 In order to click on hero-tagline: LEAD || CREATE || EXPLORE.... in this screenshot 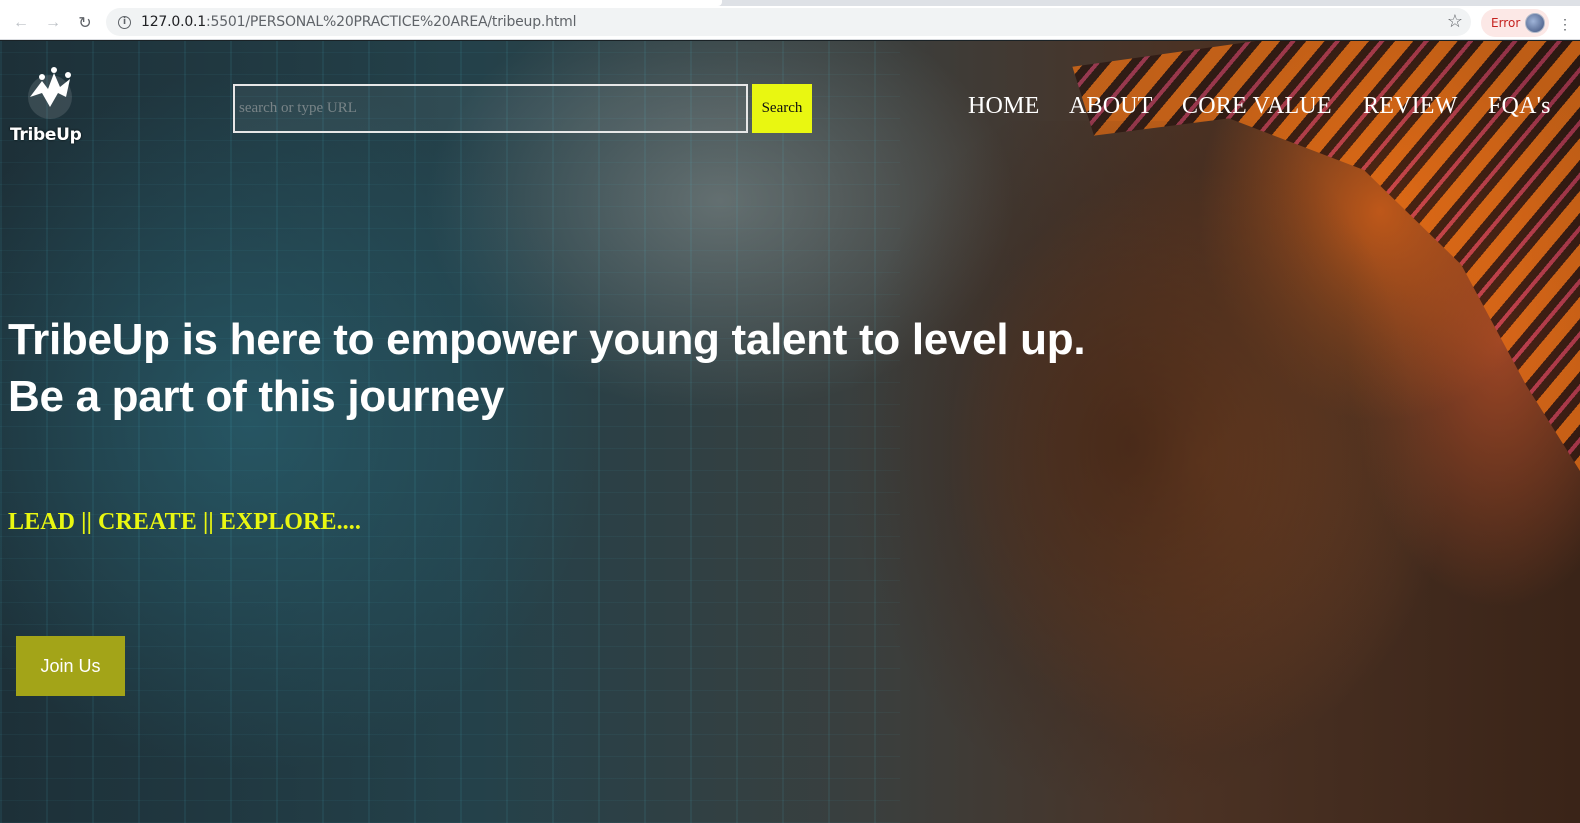, I will do `click(184, 522)`.